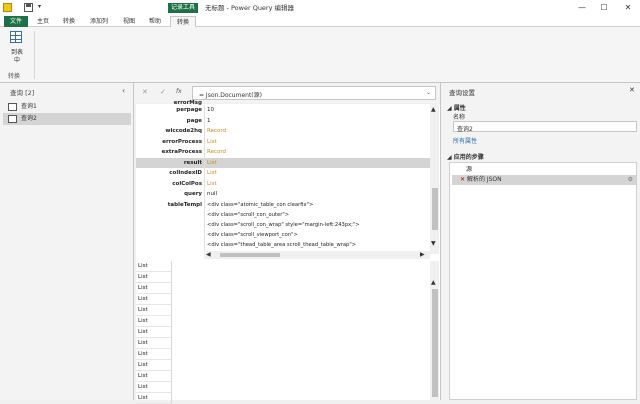 Image resolution: width=640 pixels, height=404 pixels. Describe the element at coordinates (187, 183) in the screenshot. I see `record-key: colColPos` at that location.